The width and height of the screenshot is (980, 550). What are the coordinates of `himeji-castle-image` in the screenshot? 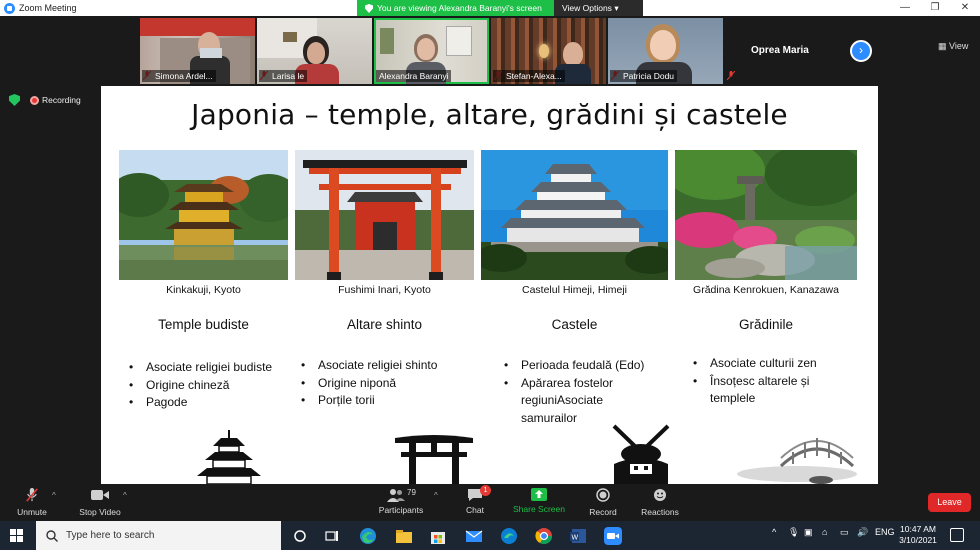 It's located at (574, 215).